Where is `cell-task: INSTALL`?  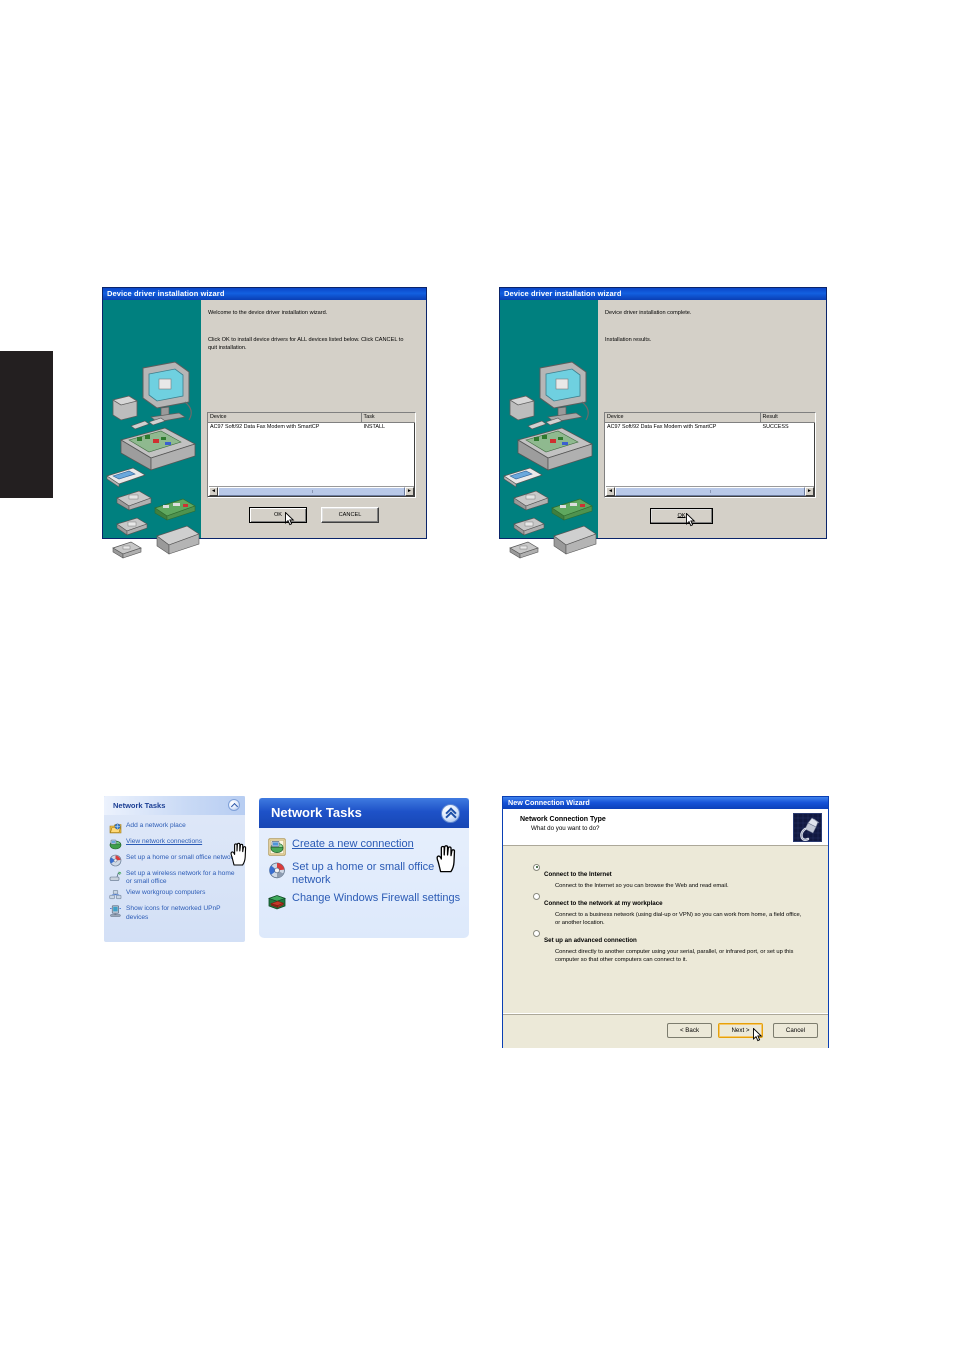 cell-task: INSTALL is located at coordinates (374, 427).